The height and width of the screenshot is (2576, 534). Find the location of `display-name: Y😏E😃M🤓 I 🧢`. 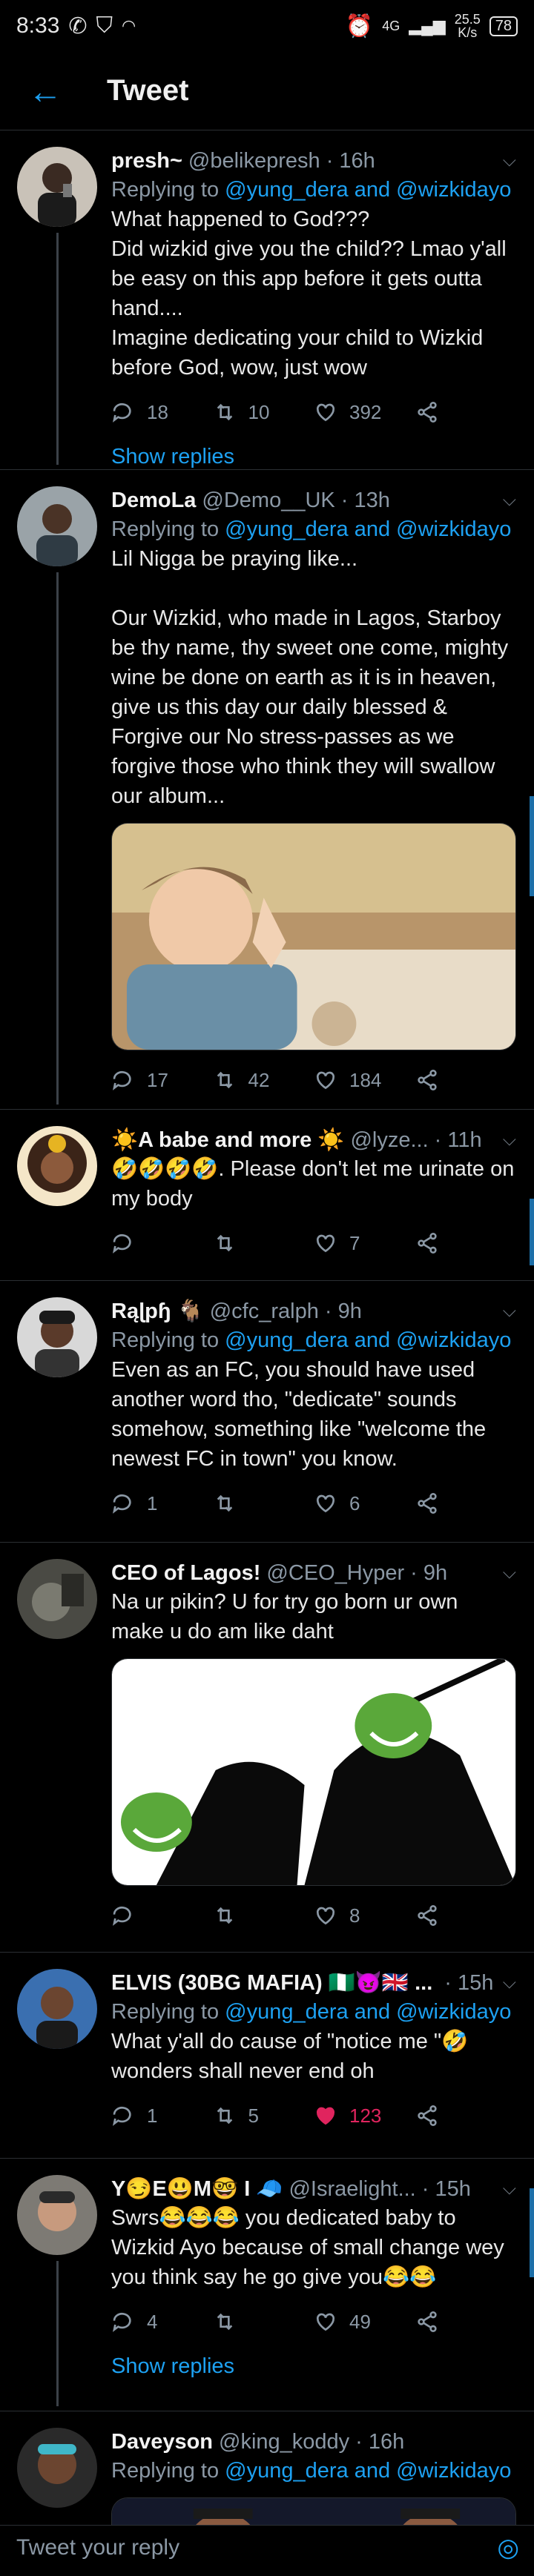

display-name: Y😏E😃M🤓 I 🧢 is located at coordinates (197, 2189).